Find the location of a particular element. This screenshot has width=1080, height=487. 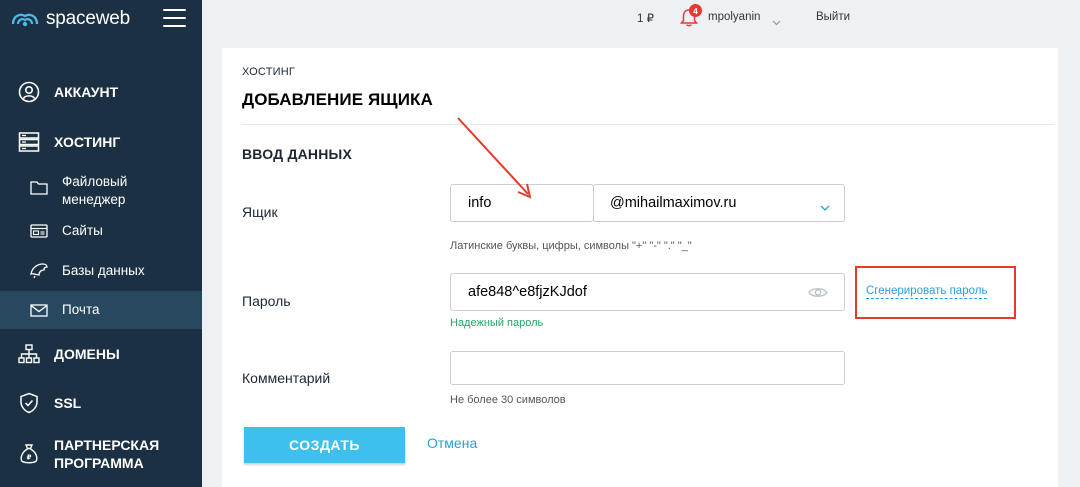

spaceweb-logo-icon is located at coordinates (25, 20).